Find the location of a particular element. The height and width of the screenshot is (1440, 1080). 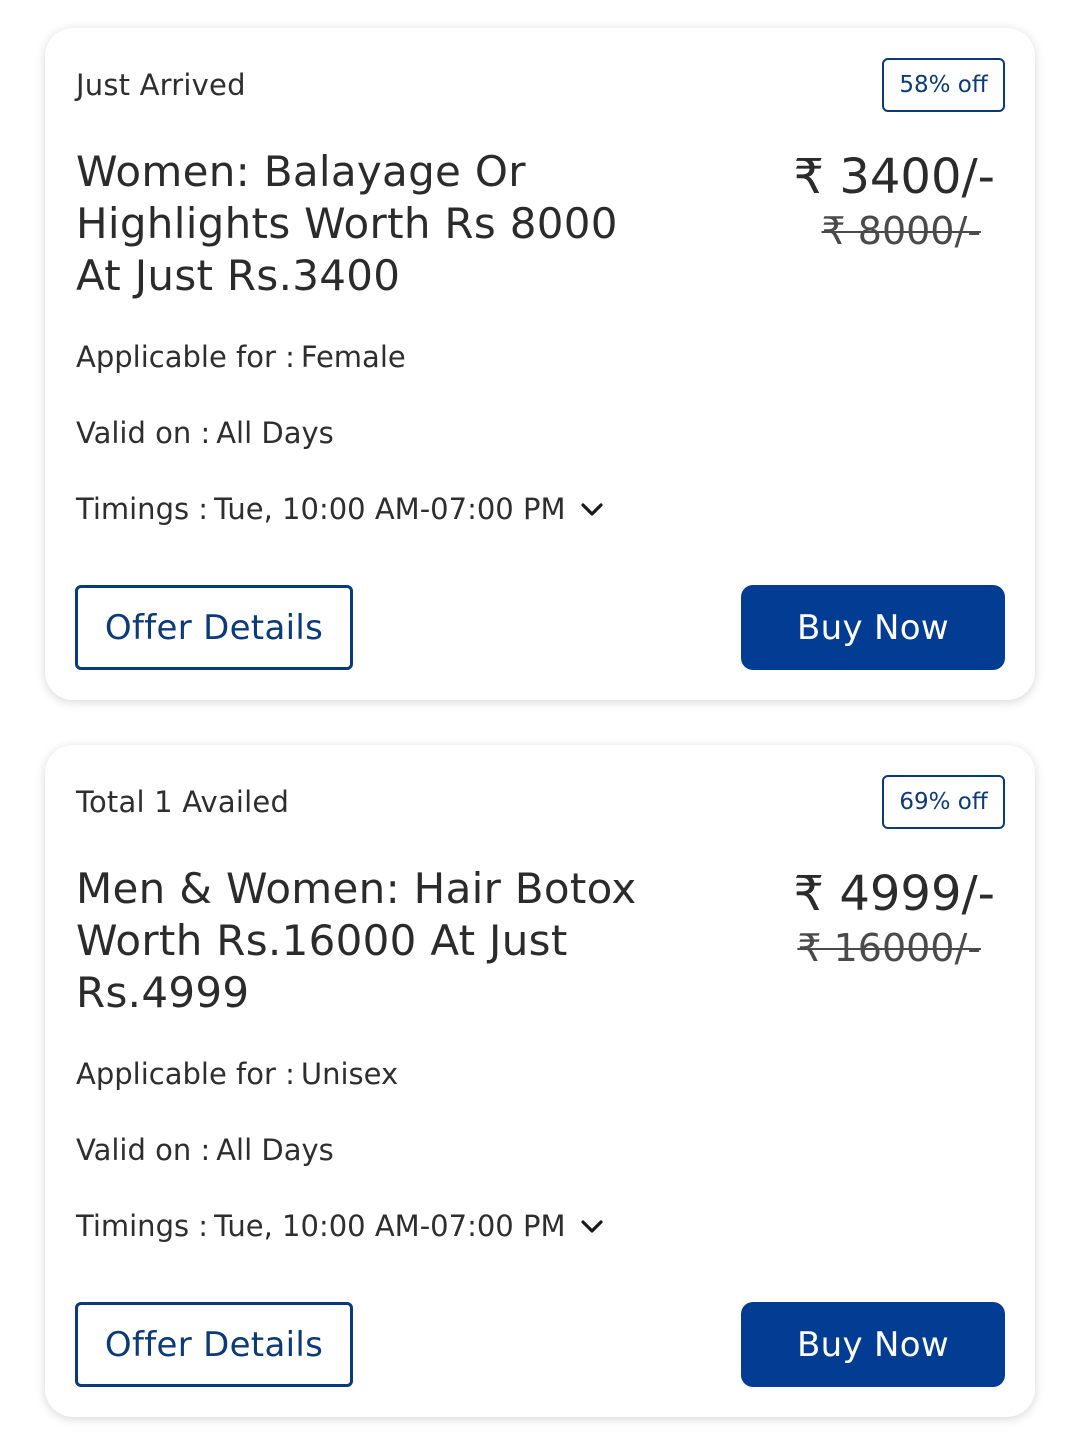

price-block: ₹ 3400/- ₹ 8000/- is located at coordinates (845, 201).